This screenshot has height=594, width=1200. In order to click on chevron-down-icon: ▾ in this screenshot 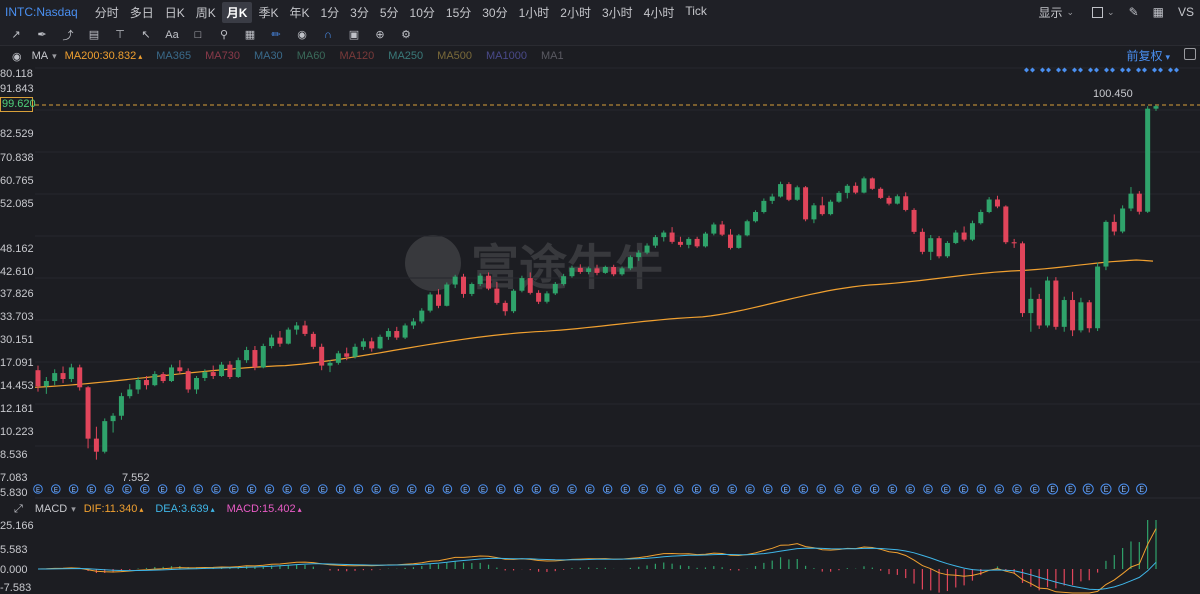, I will do `click(73, 509)`.